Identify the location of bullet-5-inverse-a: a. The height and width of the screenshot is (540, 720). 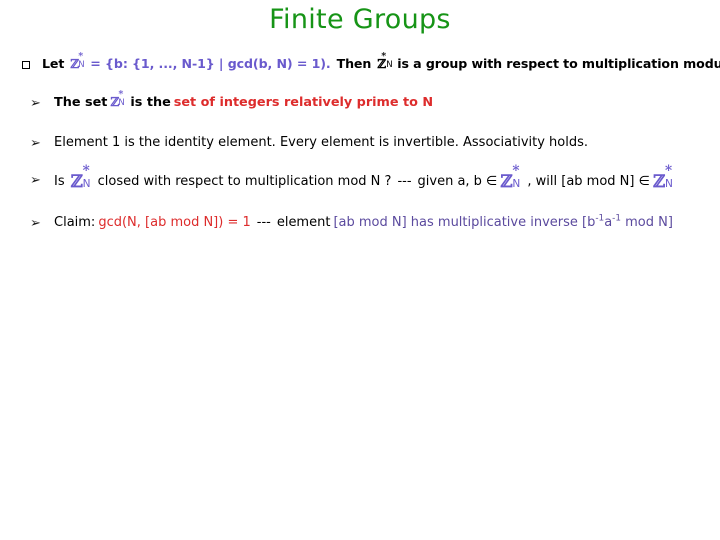
(608, 222).